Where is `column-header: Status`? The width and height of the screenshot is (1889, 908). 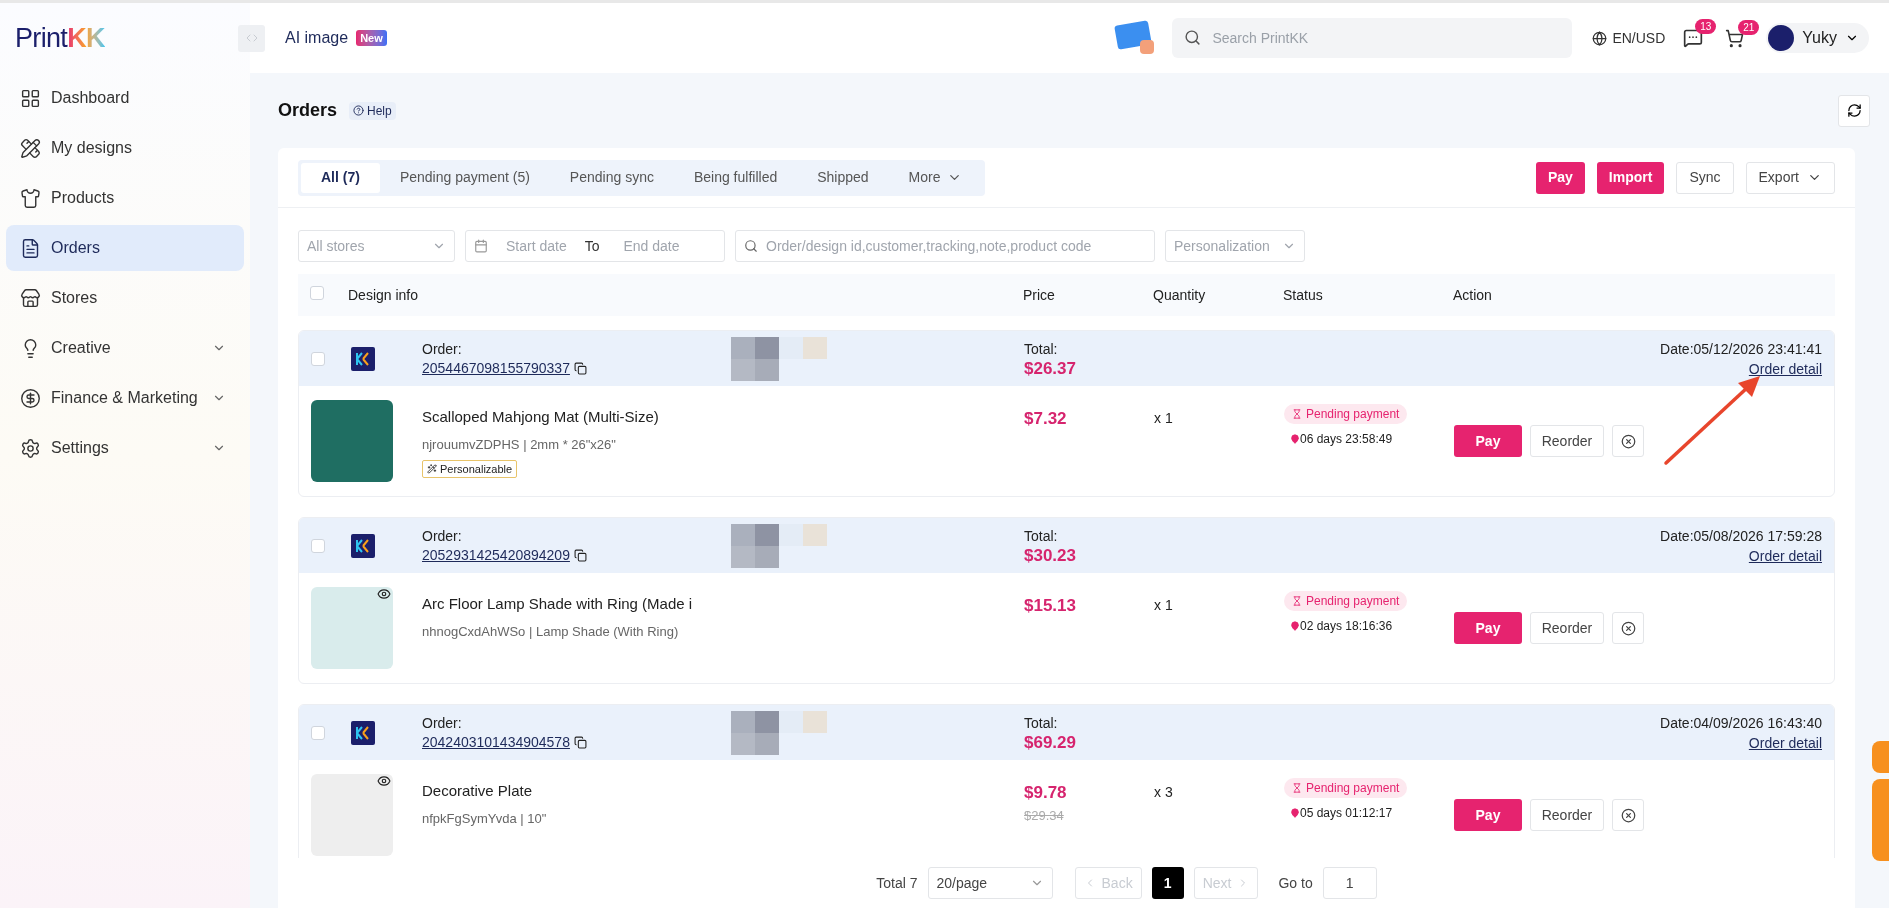 column-header: Status is located at coordinates (1303, 295).